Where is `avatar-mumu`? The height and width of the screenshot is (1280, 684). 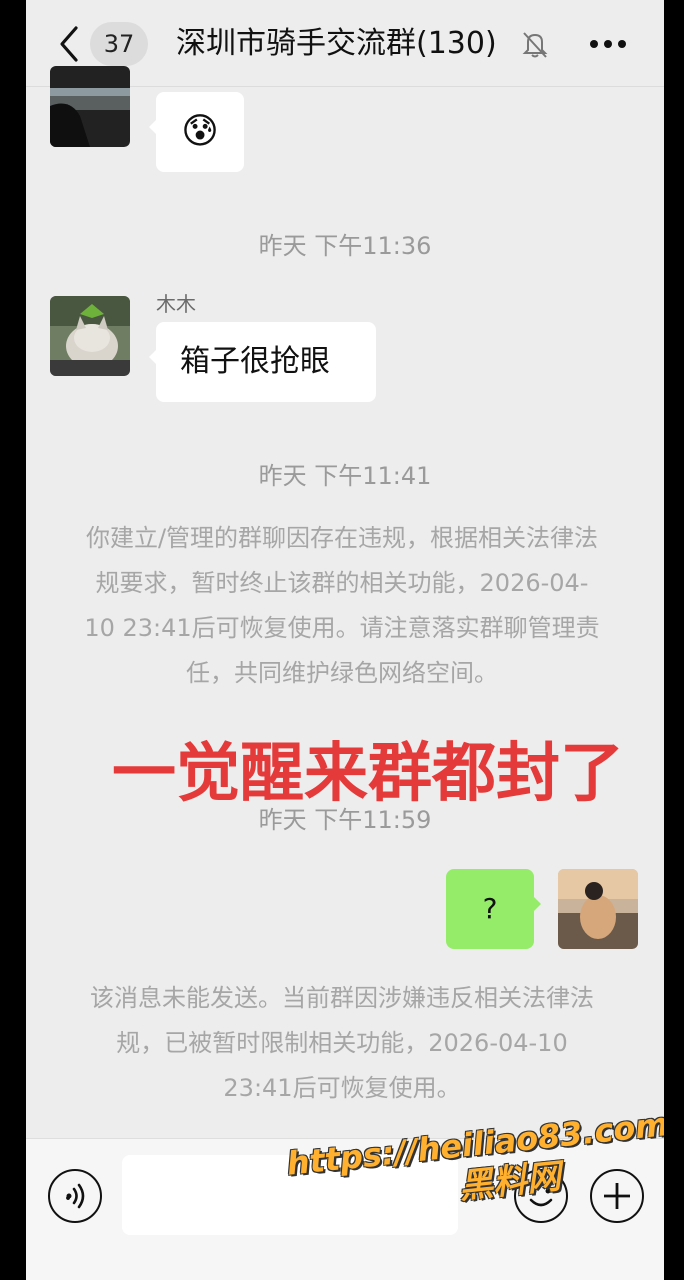 avatar-mumu is located at coordinates (90, 336).